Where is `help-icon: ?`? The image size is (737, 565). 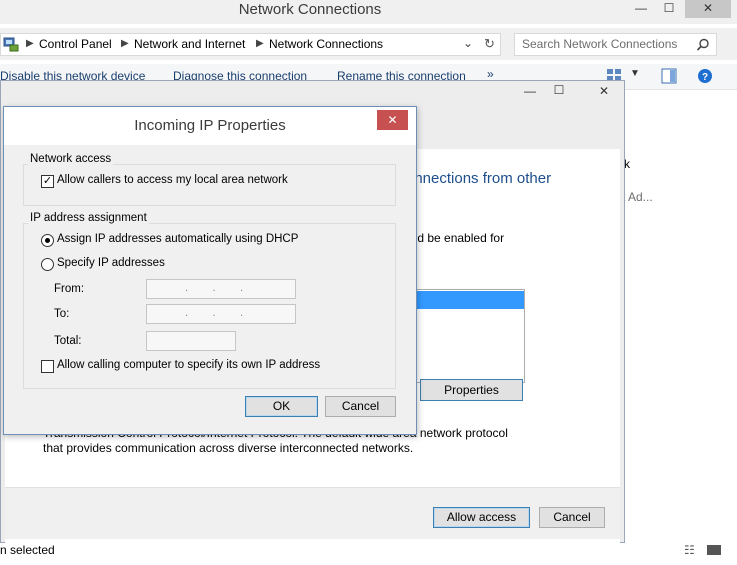 help-icon: ? is located at coordinates (705, 76).